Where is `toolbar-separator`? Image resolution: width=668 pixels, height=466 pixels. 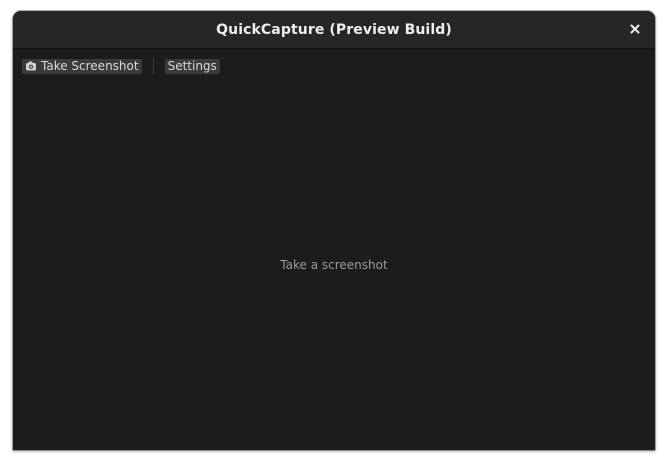
toolbar-separator is located at coordinates (153, 66).